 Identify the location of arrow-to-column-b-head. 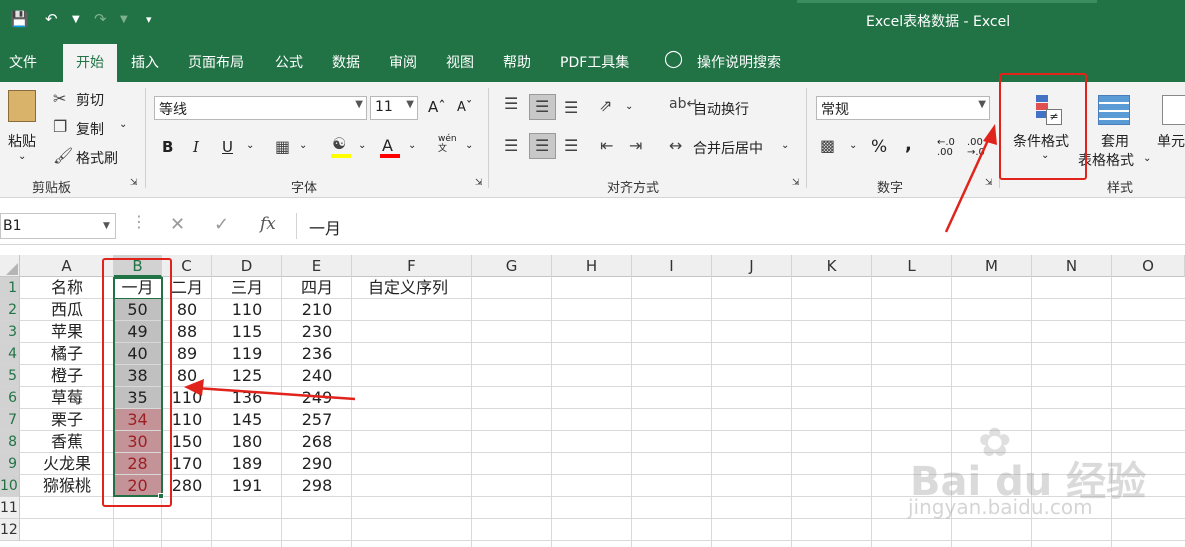
(194, 387).